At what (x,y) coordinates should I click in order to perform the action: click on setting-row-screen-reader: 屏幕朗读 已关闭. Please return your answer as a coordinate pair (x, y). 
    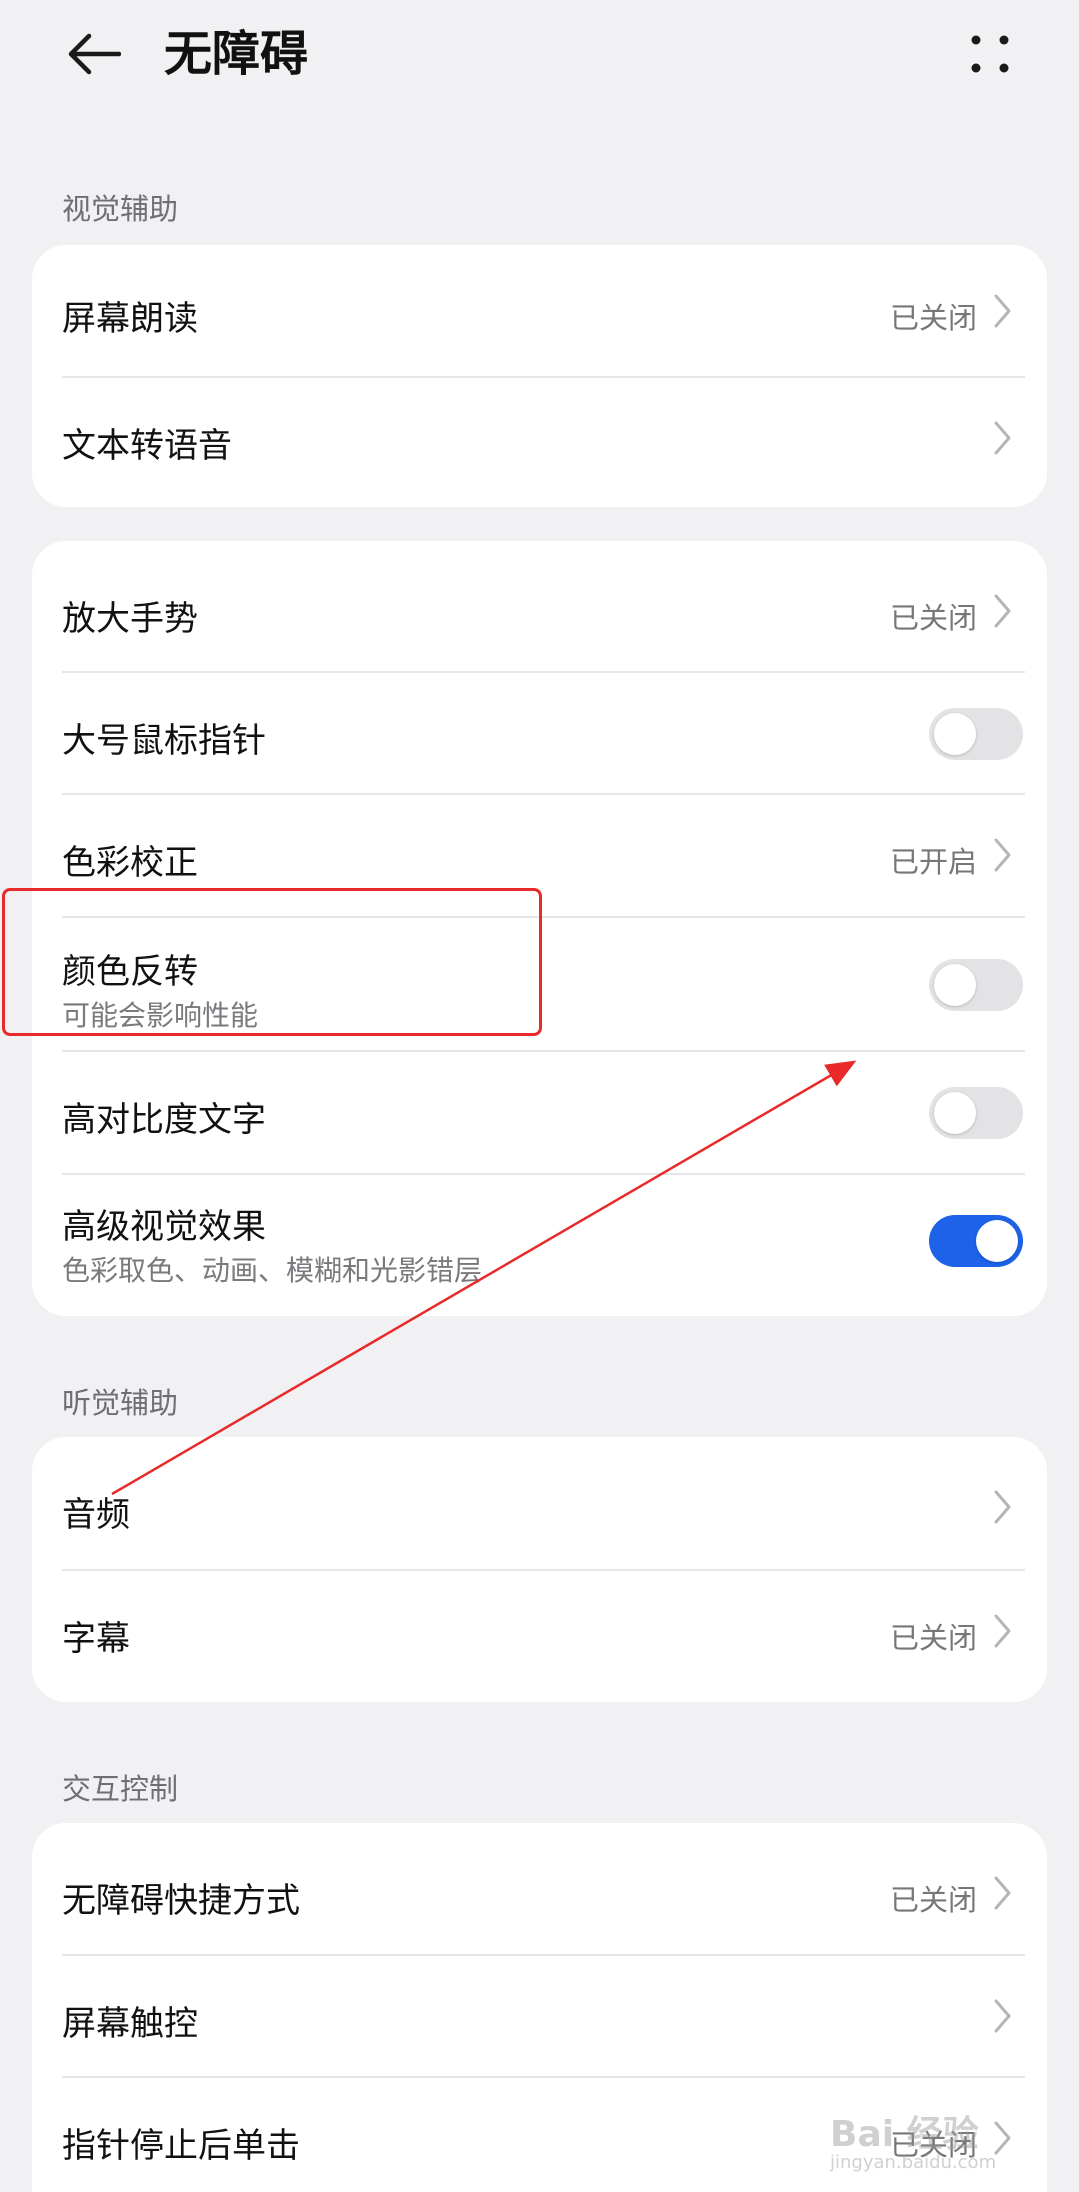
    Looking at the image, I should click on (539, 311).